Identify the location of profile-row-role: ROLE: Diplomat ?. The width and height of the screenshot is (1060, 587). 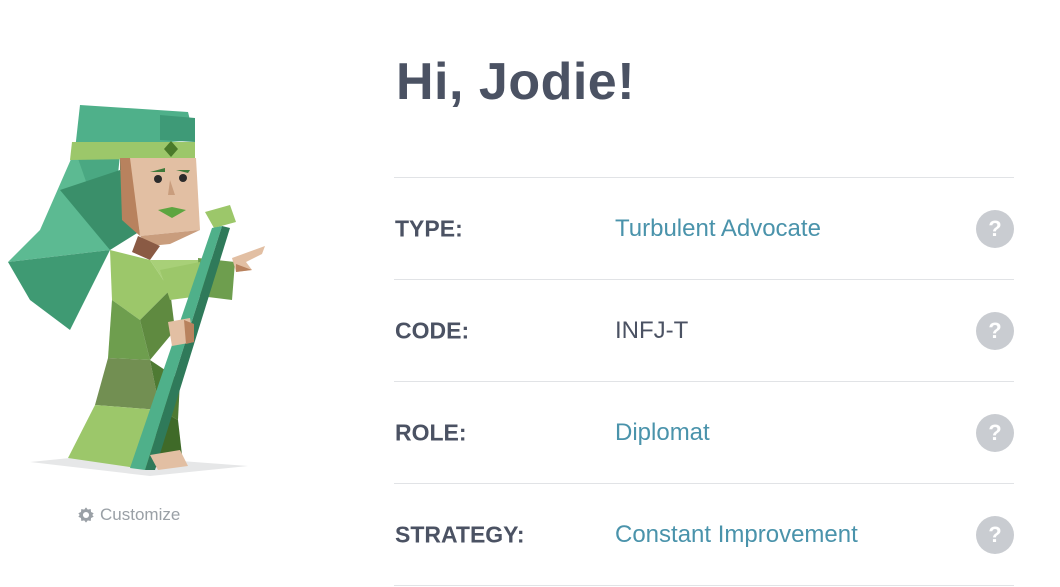
(704, 432).